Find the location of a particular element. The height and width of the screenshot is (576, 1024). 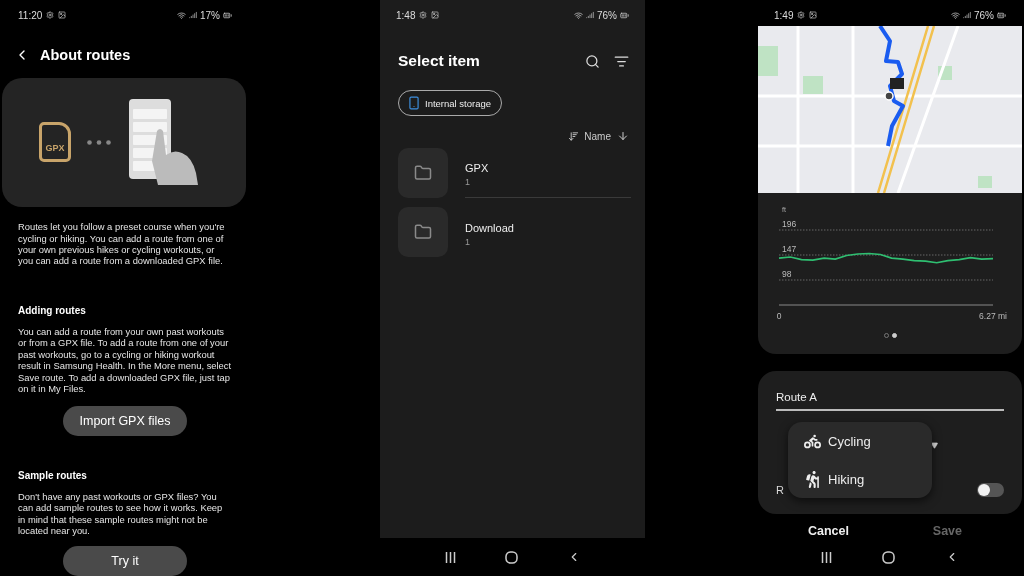

y-tick-label: 196 is located at coordinates (789, 224).